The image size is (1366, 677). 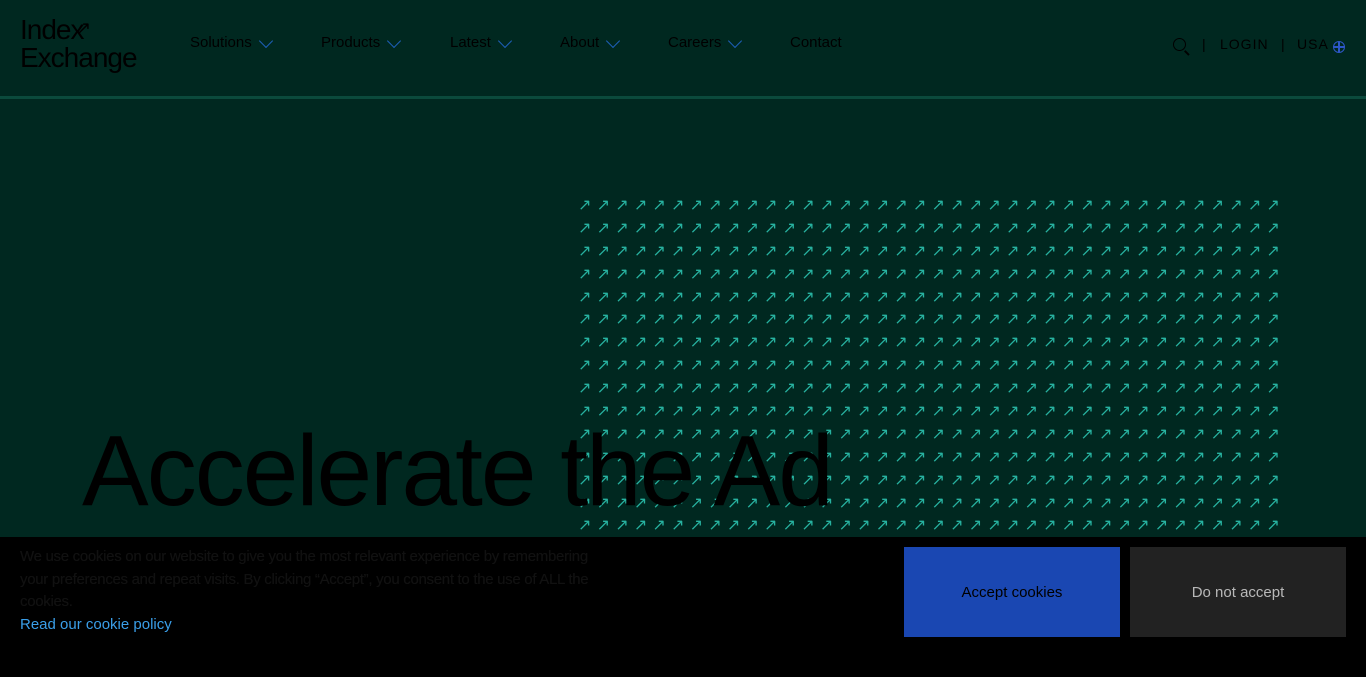 What do you see at coordinates (470, 42) in the screenshot?
I see `nav-item-label: Latest` at bounding box center [470, 42].